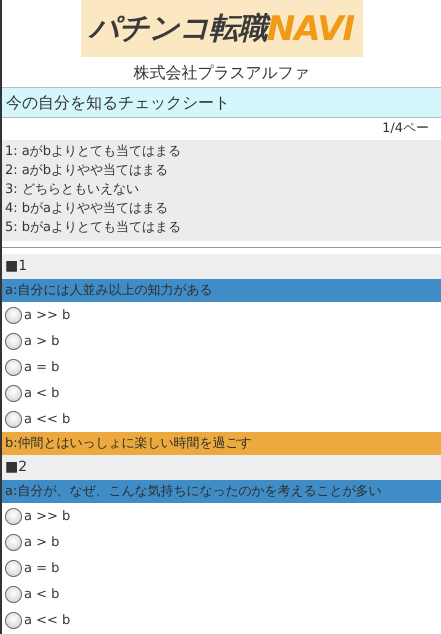  What do you see at coordinates (221, 467) in the screenshot?
I see `question-heading: ■2` at bounding box center [221, 467].